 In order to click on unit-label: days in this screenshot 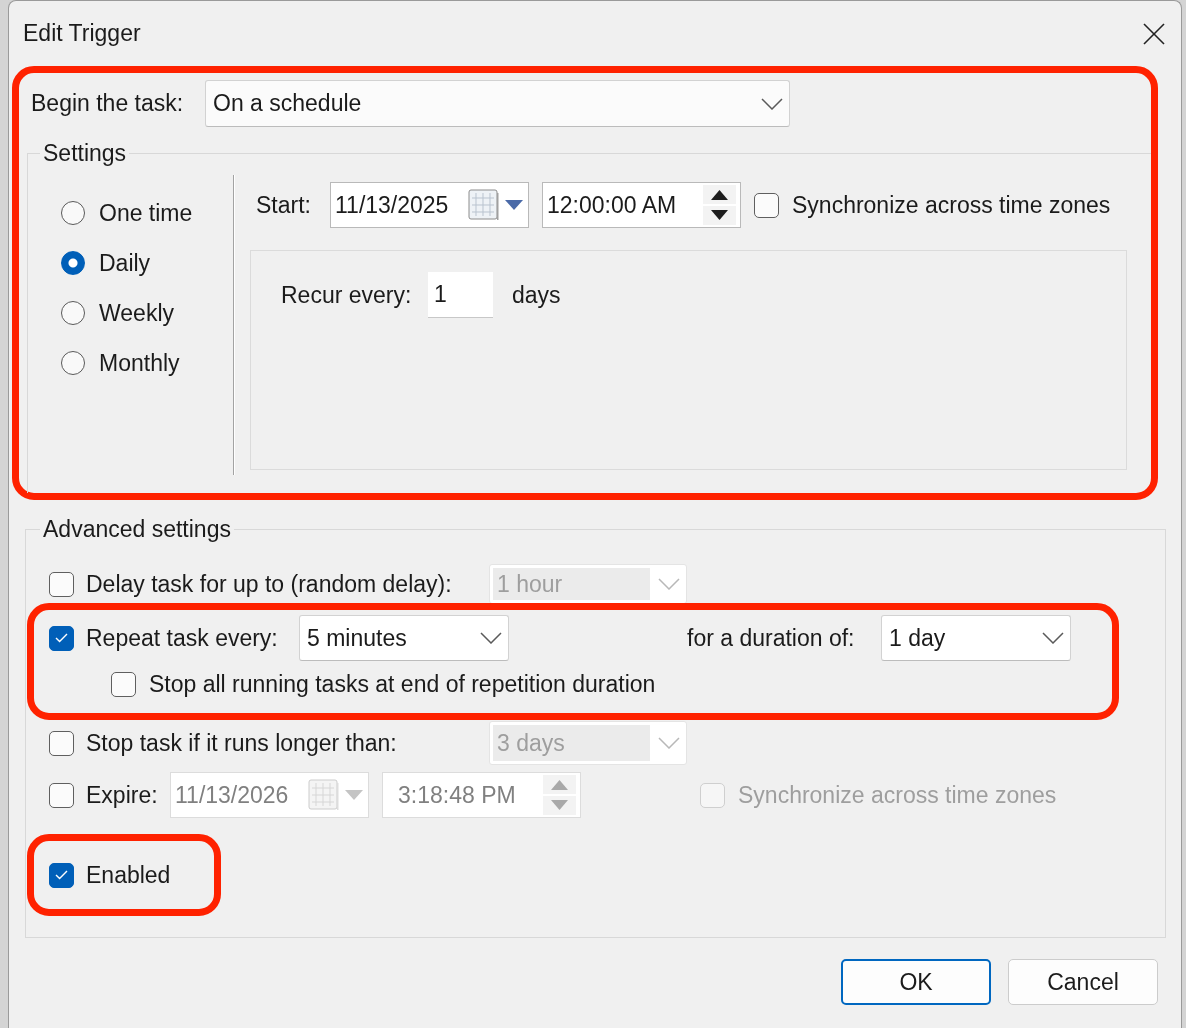, I will do `click(536, 295)`.